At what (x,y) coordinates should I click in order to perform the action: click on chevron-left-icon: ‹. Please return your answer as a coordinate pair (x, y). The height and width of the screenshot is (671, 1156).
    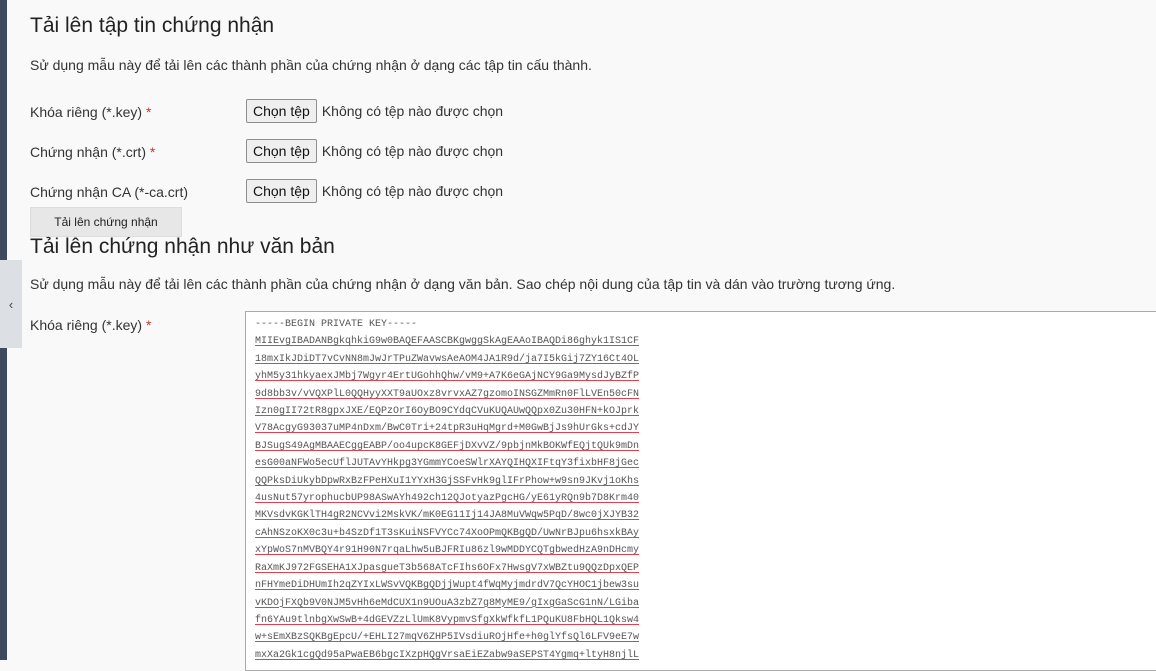
    Looking at the image, I should click on (11, 304).